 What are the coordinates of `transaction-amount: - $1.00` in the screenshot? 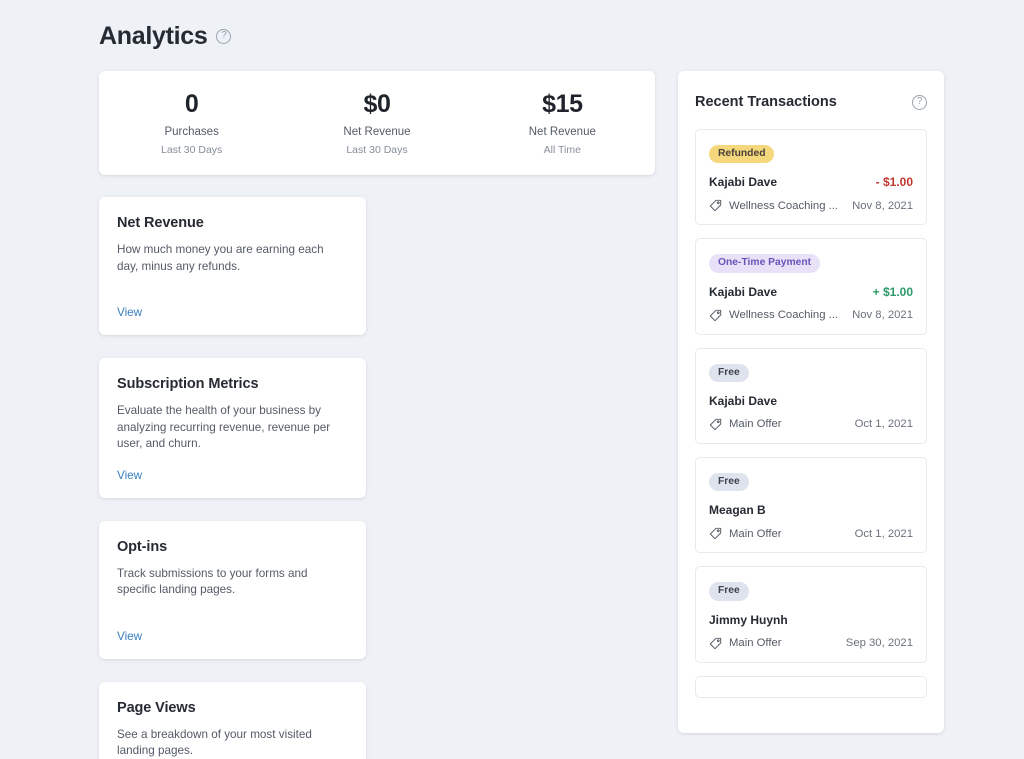 It's located at (894, 182).